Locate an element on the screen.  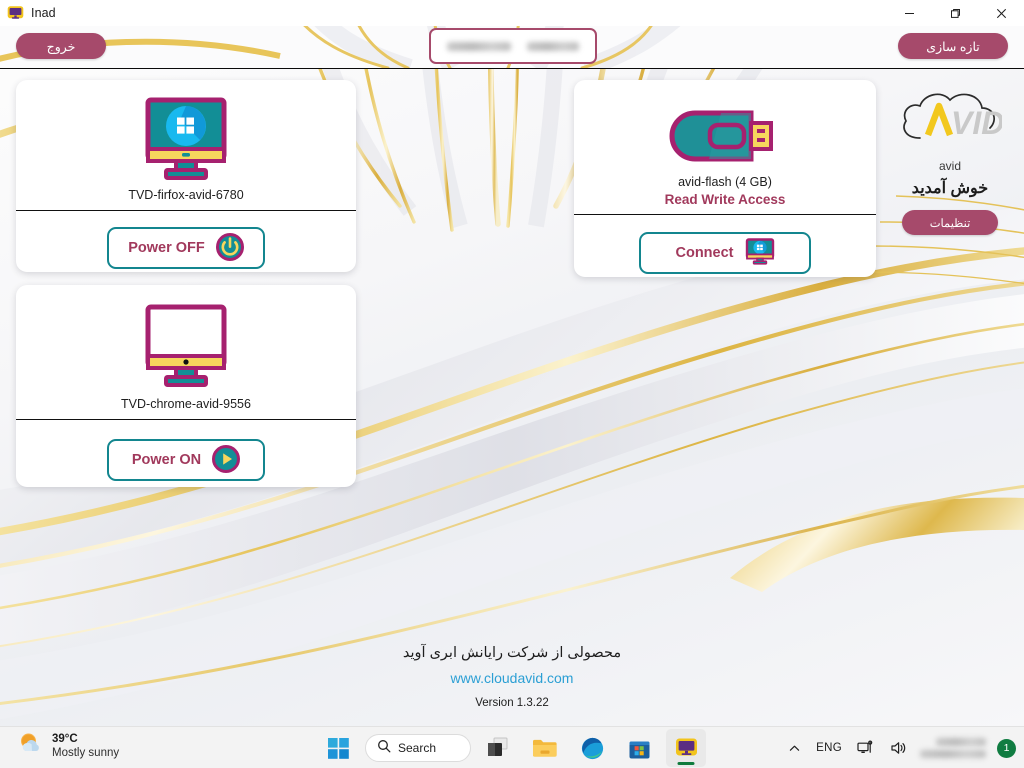
card-action-area: Power OFF is located at coordinates (186, 241).